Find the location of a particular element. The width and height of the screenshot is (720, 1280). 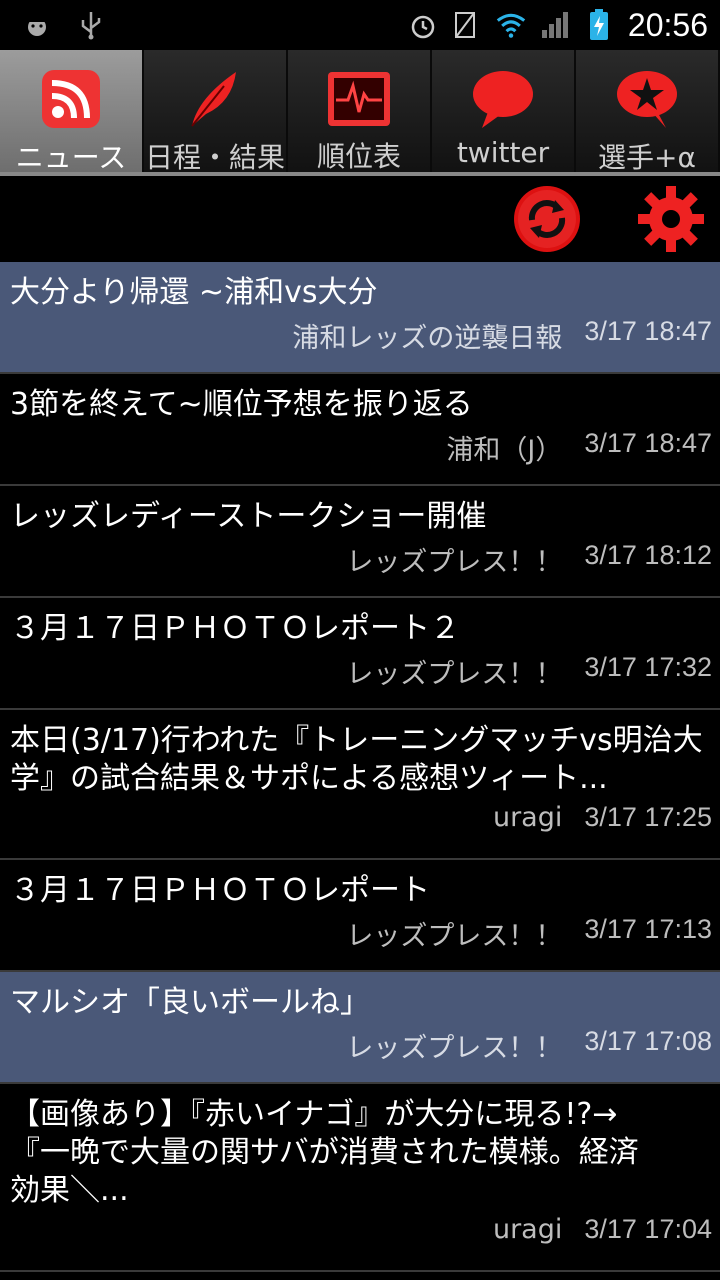

tab-bar: ニュース 日程・結果 順位表 twitter 選手+α is located at coordinates (360, 112).